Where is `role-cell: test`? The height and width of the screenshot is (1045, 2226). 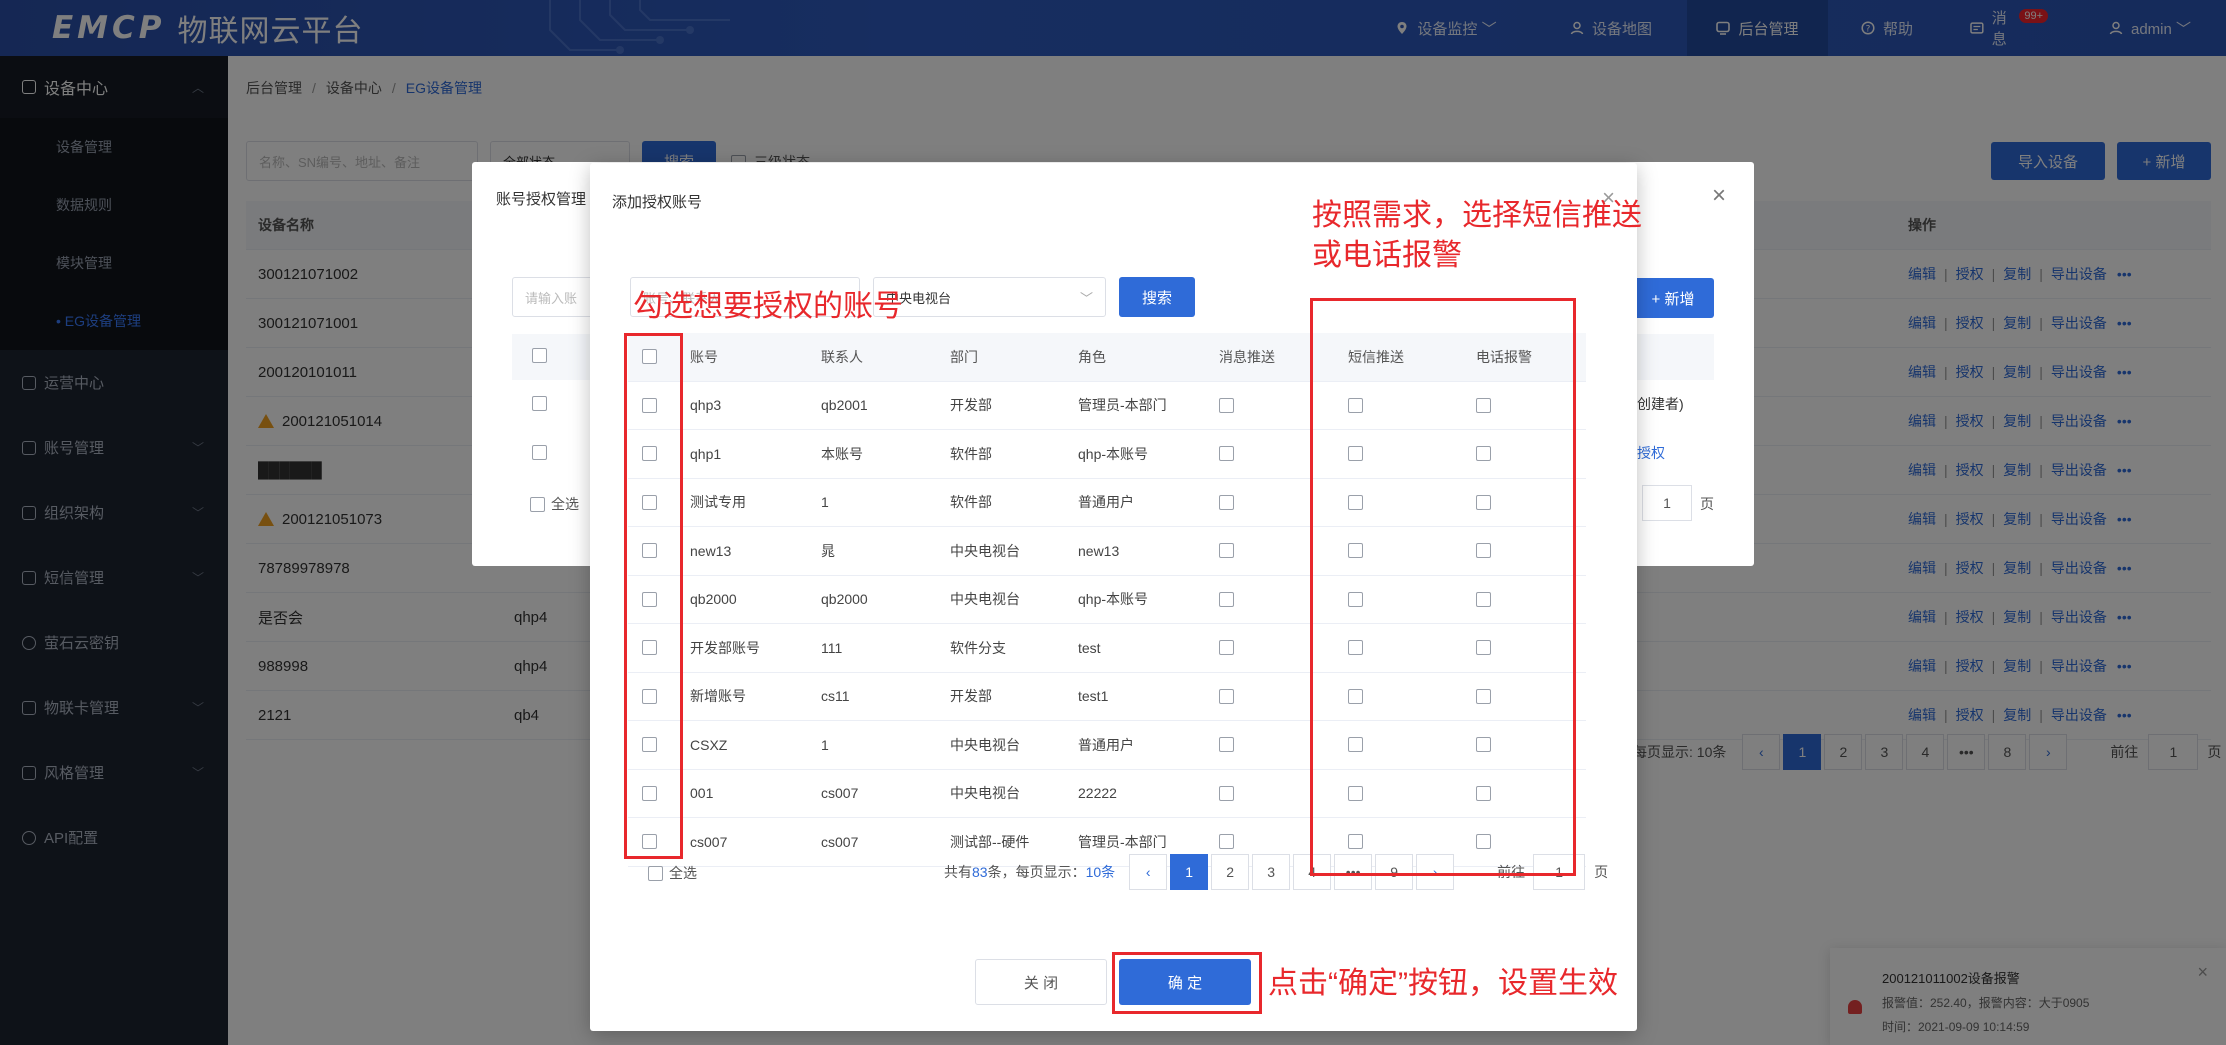
role-cell: test is located at coordinates (1089, 647).